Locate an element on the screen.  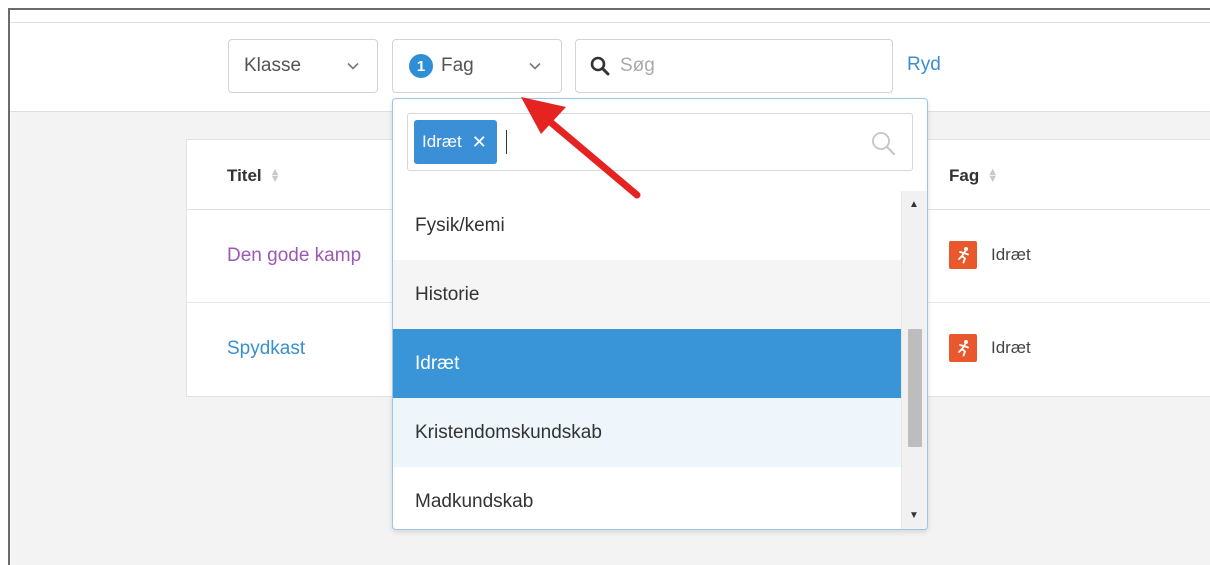
fag-filter-label: Fag is located at coordinates (457, 65).